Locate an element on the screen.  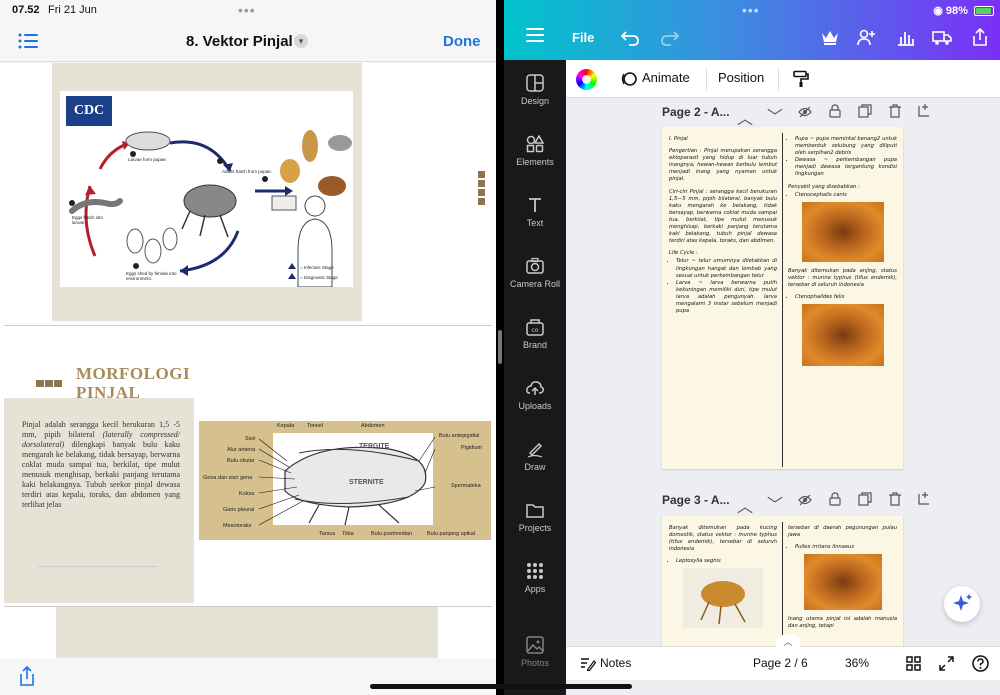
insights-chart-icon is located at coordinates (906, 37).